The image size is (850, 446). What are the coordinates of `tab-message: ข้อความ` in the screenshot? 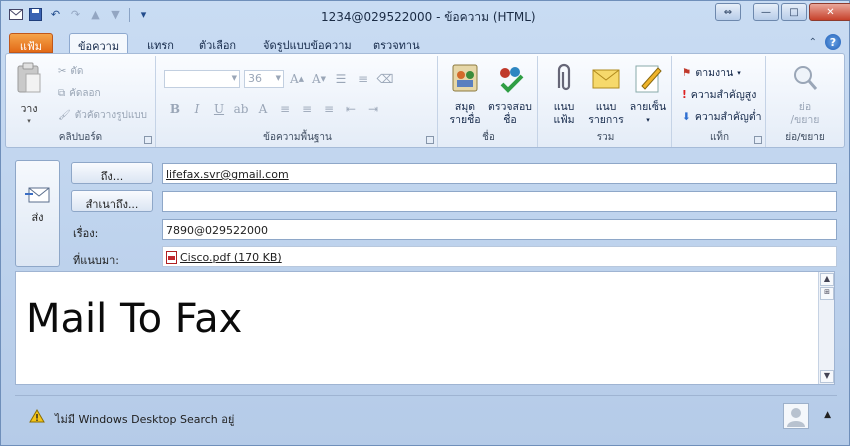 It's located at (99, 43).